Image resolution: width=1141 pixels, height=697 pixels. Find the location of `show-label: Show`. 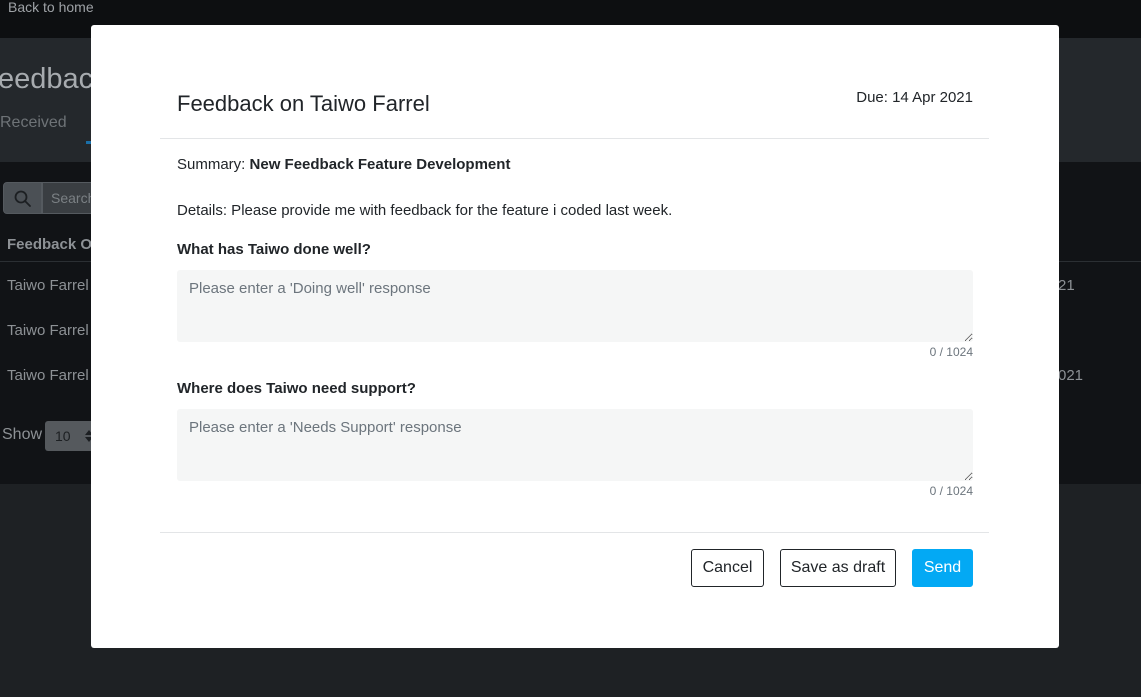

show-label: Show is located at coordinates (22, 434).